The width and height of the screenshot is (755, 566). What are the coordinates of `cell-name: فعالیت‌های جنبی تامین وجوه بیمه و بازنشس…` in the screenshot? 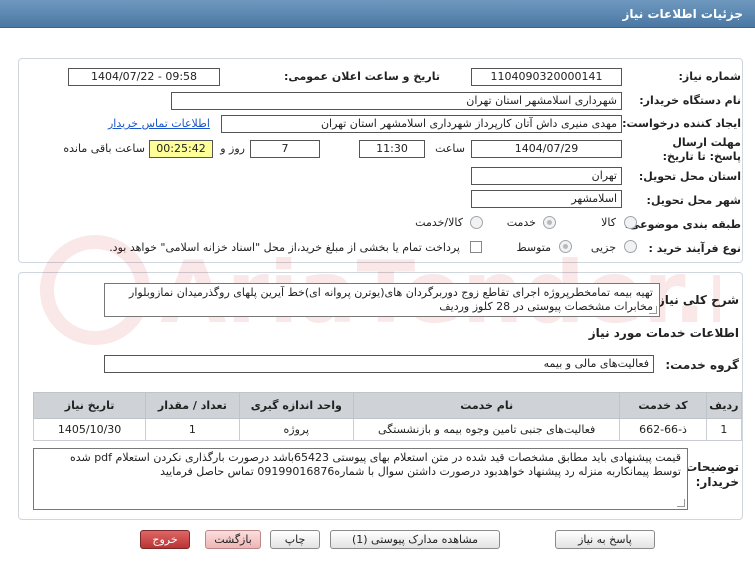 It's located at (487, 429).